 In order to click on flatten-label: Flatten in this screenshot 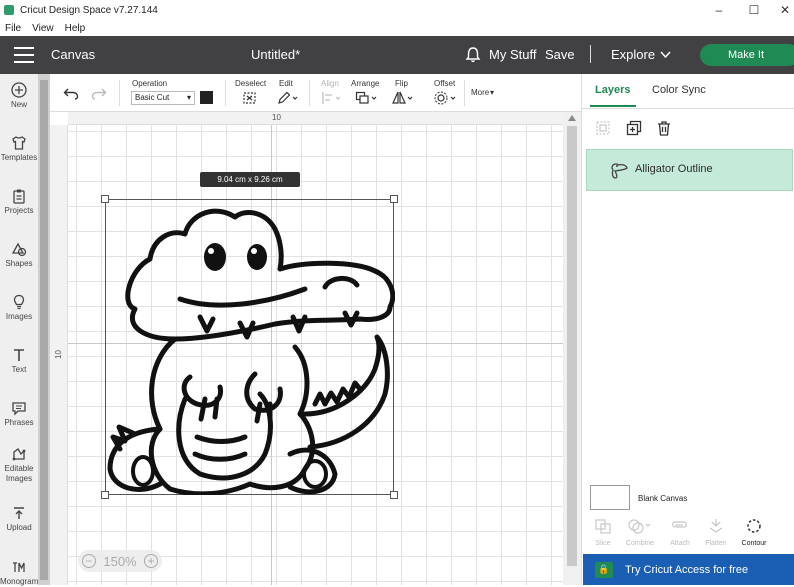, I will do `click(716, 543)`.